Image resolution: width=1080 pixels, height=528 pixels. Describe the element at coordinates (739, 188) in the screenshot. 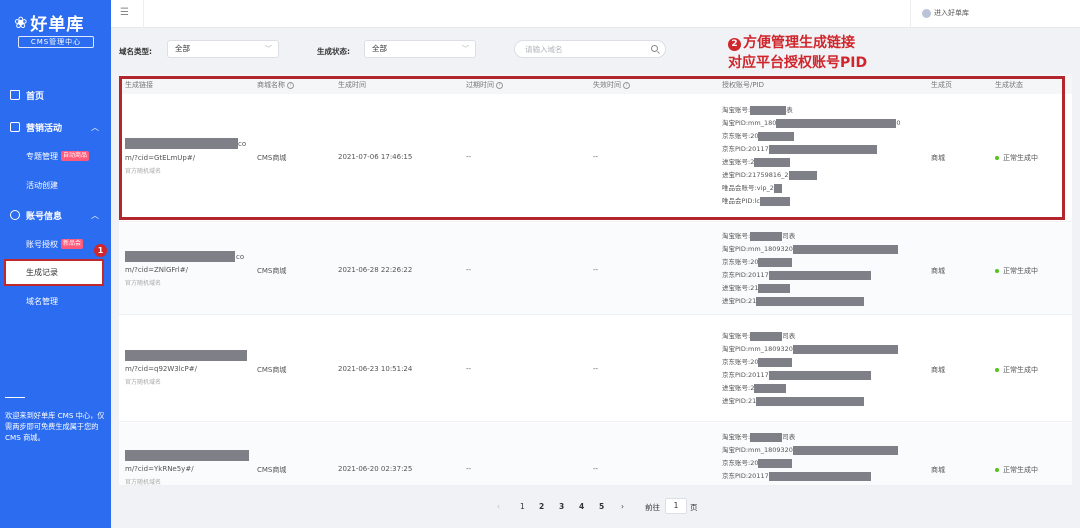

I see `account-label: 唯品会账号:` at that location.